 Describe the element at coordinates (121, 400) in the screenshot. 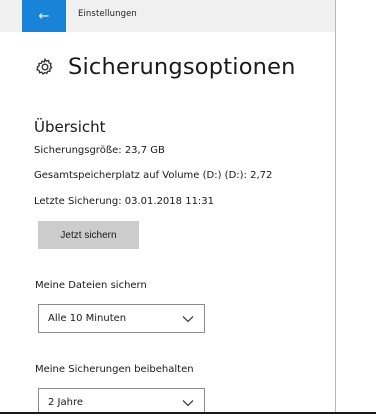

I see `keep-backups-dropdown: 2 Jahre` at that location.